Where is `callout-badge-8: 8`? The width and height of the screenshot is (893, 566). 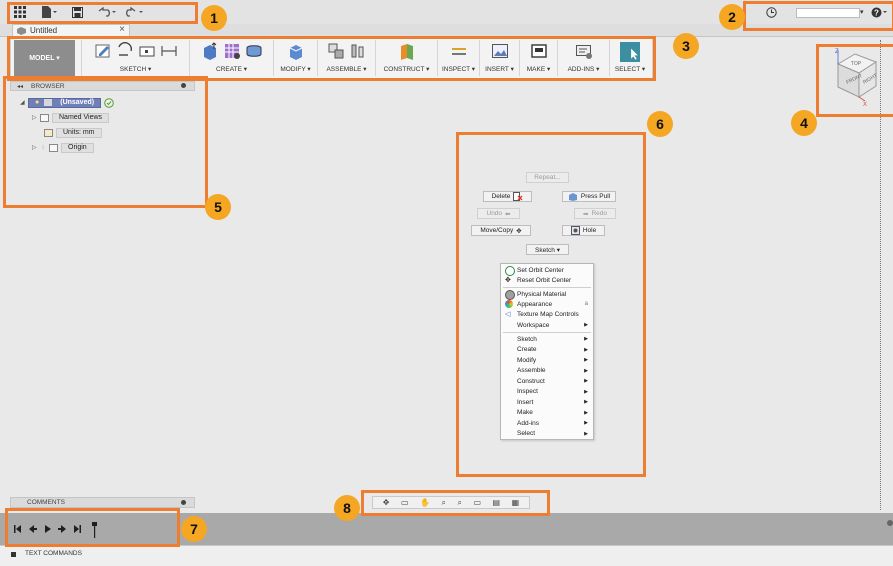
callout-badge-8: 8 is located at coordinates (347, 508).